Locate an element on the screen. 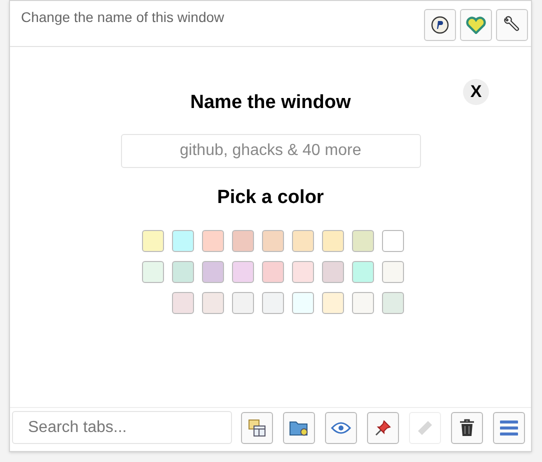 The image size is (542, 462). window-name-field: github, ghacks & 40 more is located at coordinates (270, 151).